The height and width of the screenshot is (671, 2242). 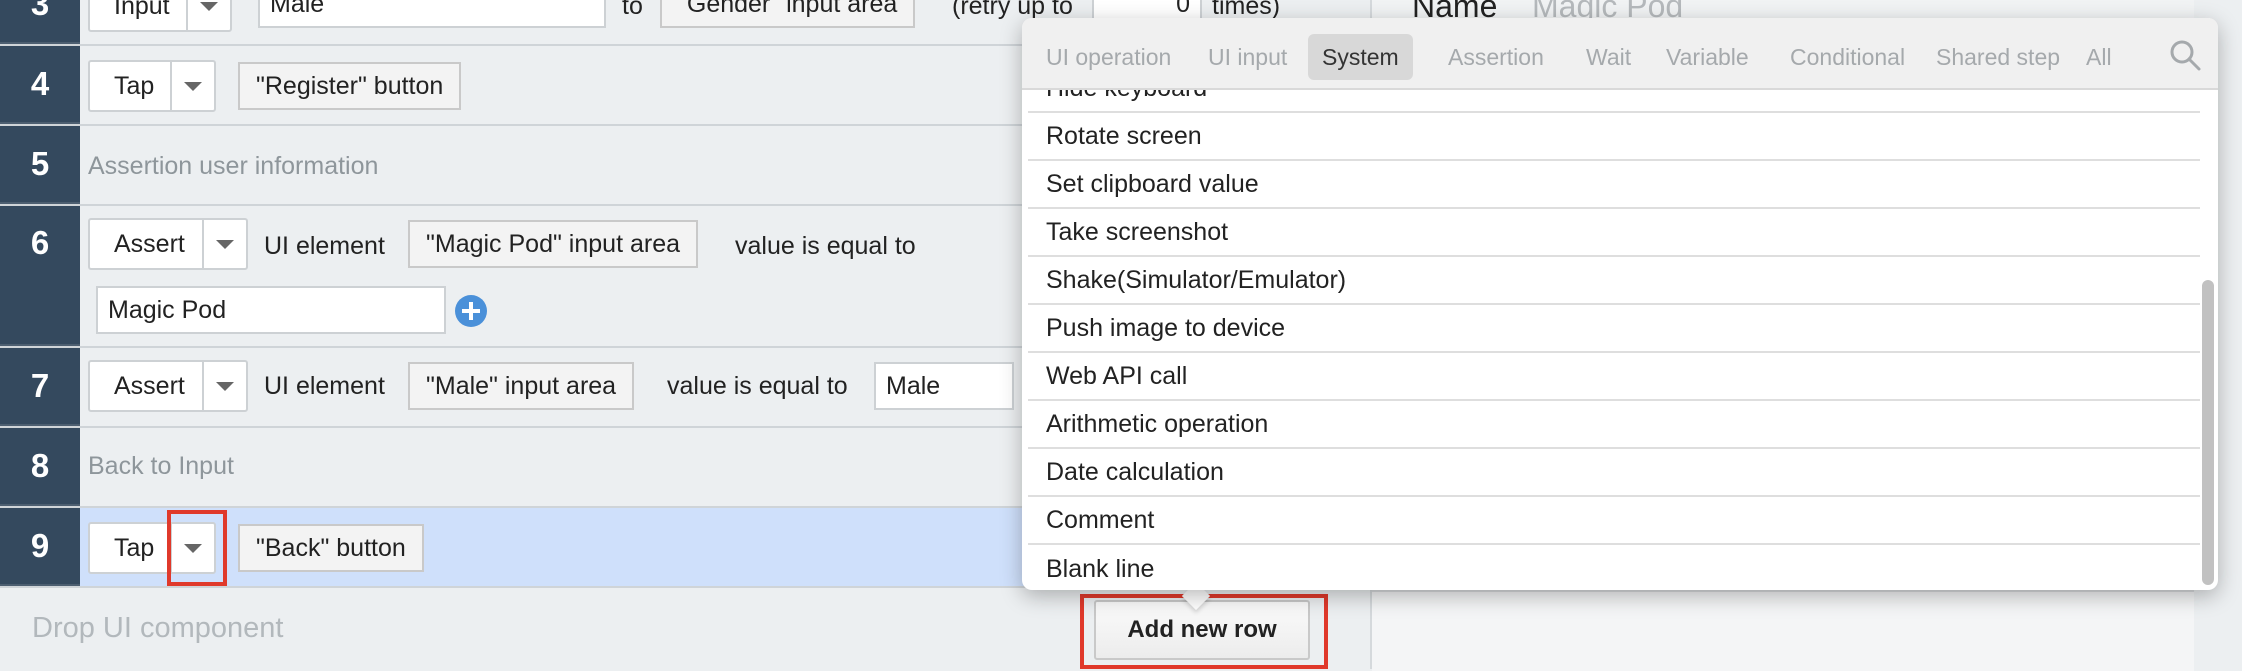 I want to click on command-select: Tap, so click(x=152, y=86).